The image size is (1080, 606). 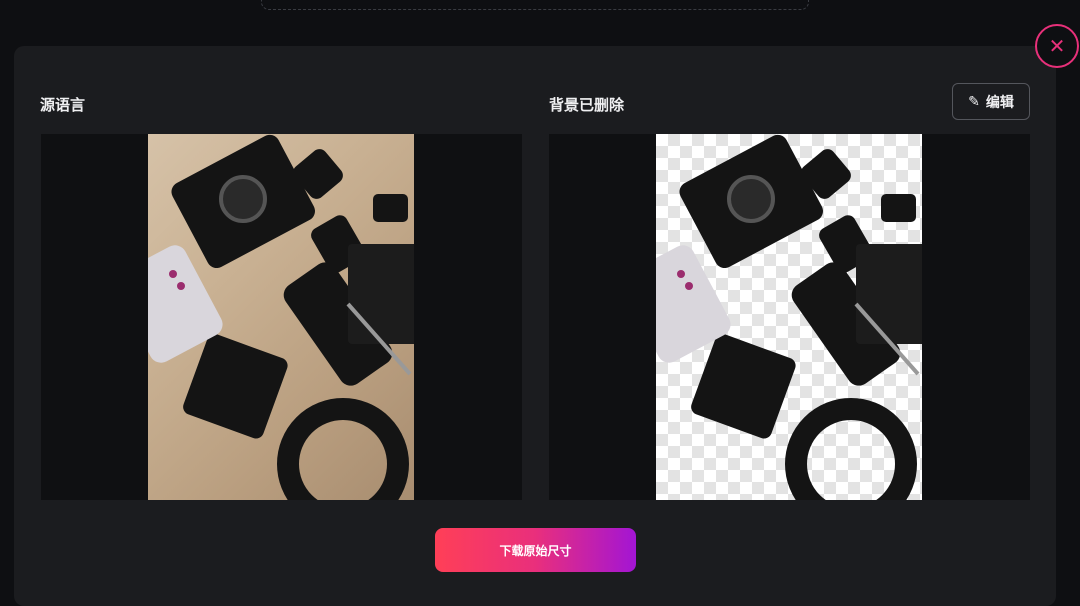 I want to click on edit-button-label: 编辑, so click(x=999, y=102).